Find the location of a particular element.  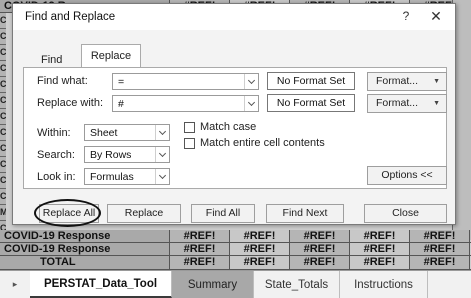

close-icon: ✕ is located at coordinates (436, 17).